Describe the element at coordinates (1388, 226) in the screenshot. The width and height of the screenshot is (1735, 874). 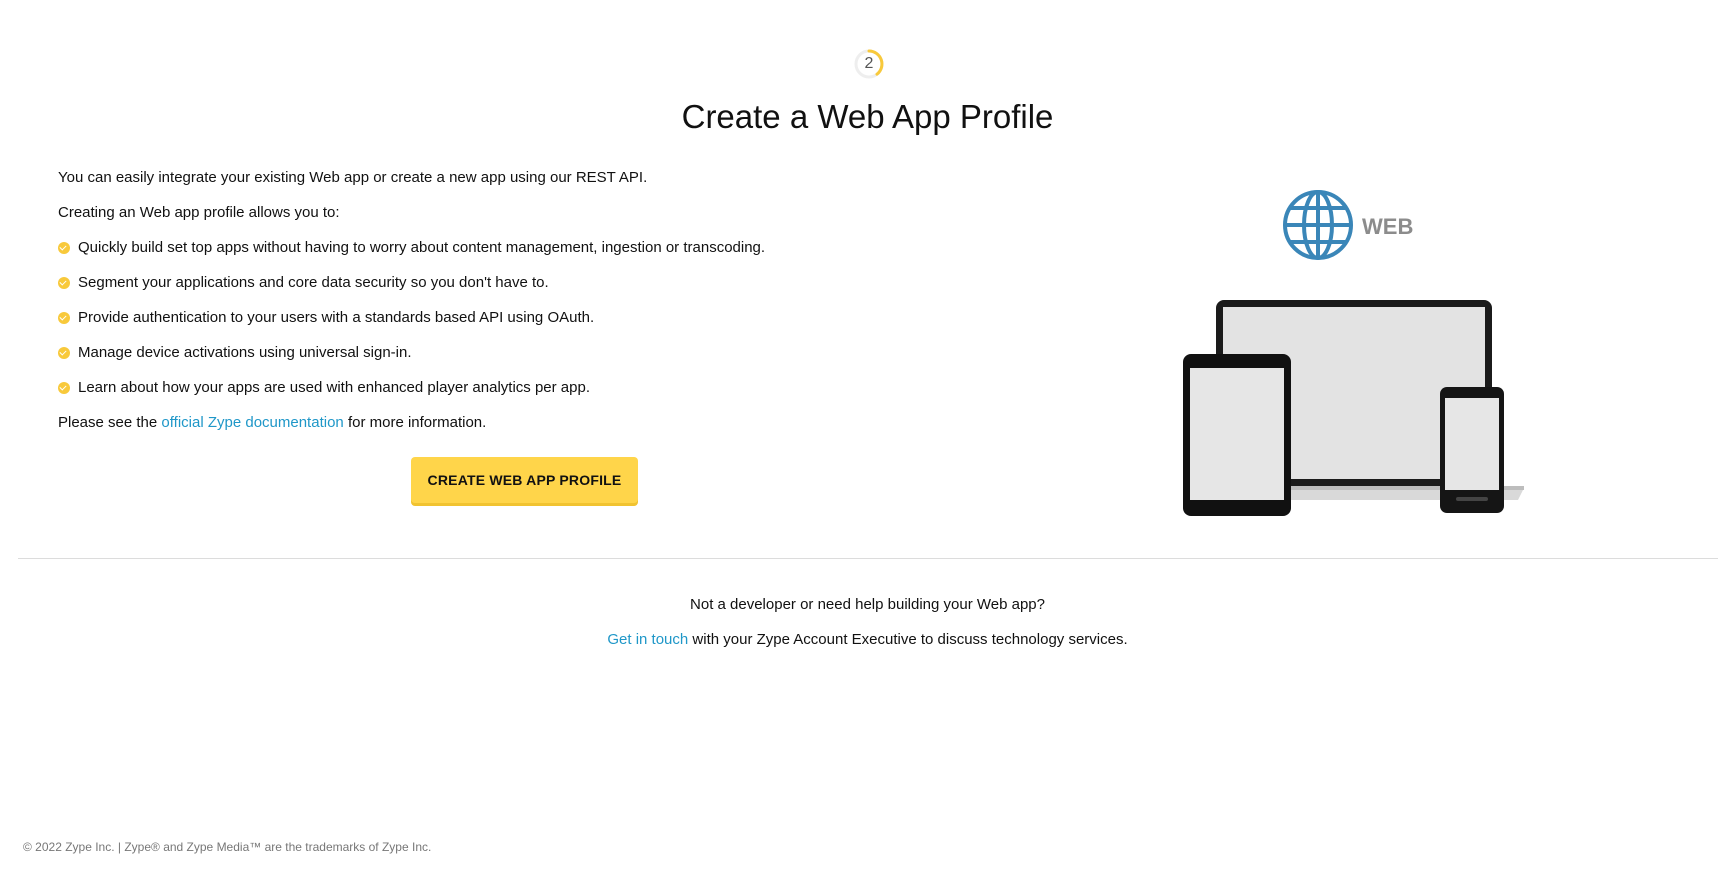
I see `web-label: WEB` at that location.